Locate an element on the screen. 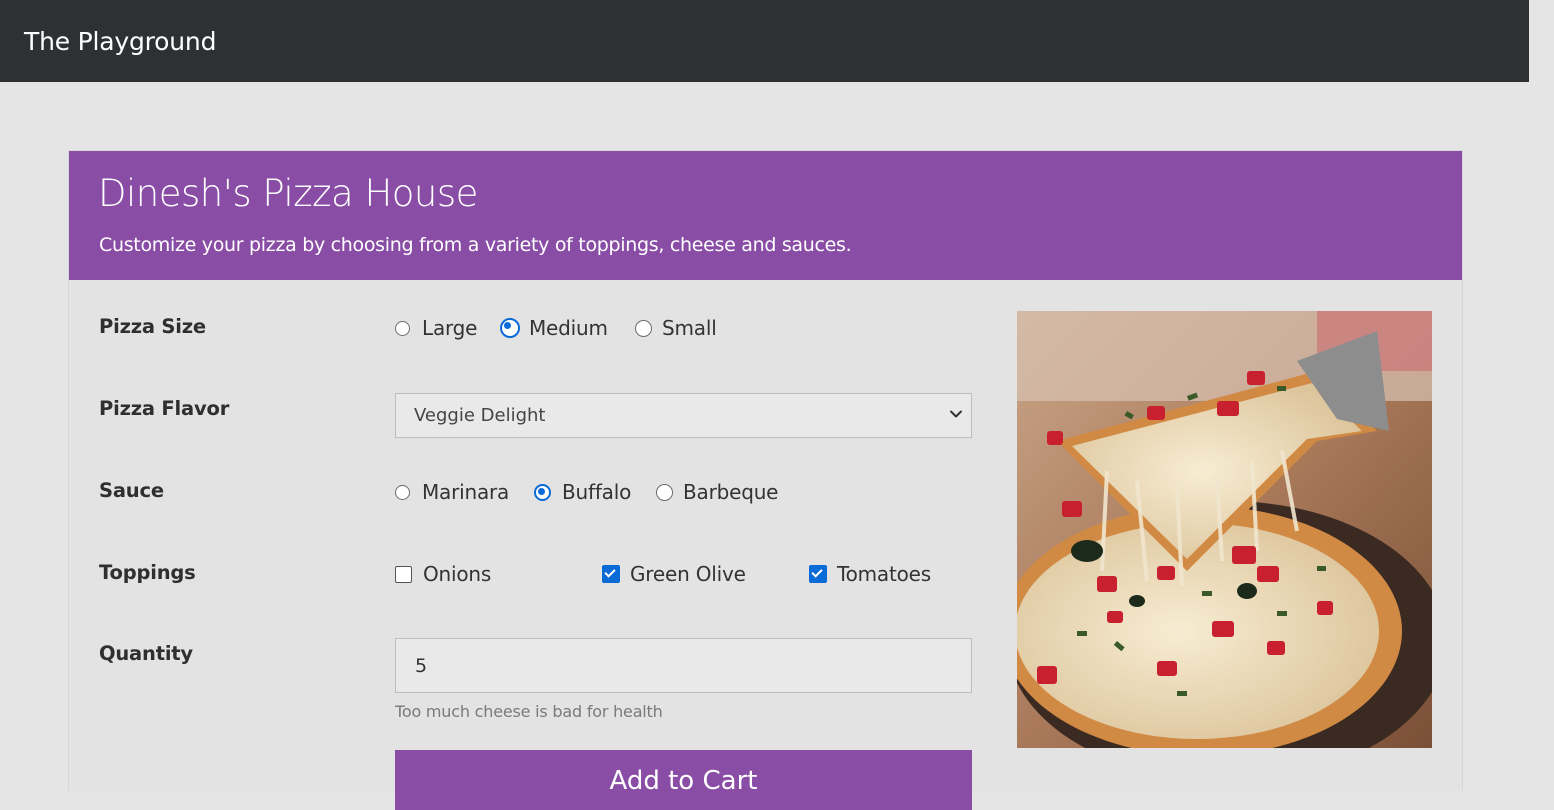  topping-option-green-olive: Green Olive is located at coordinates (674, 574).